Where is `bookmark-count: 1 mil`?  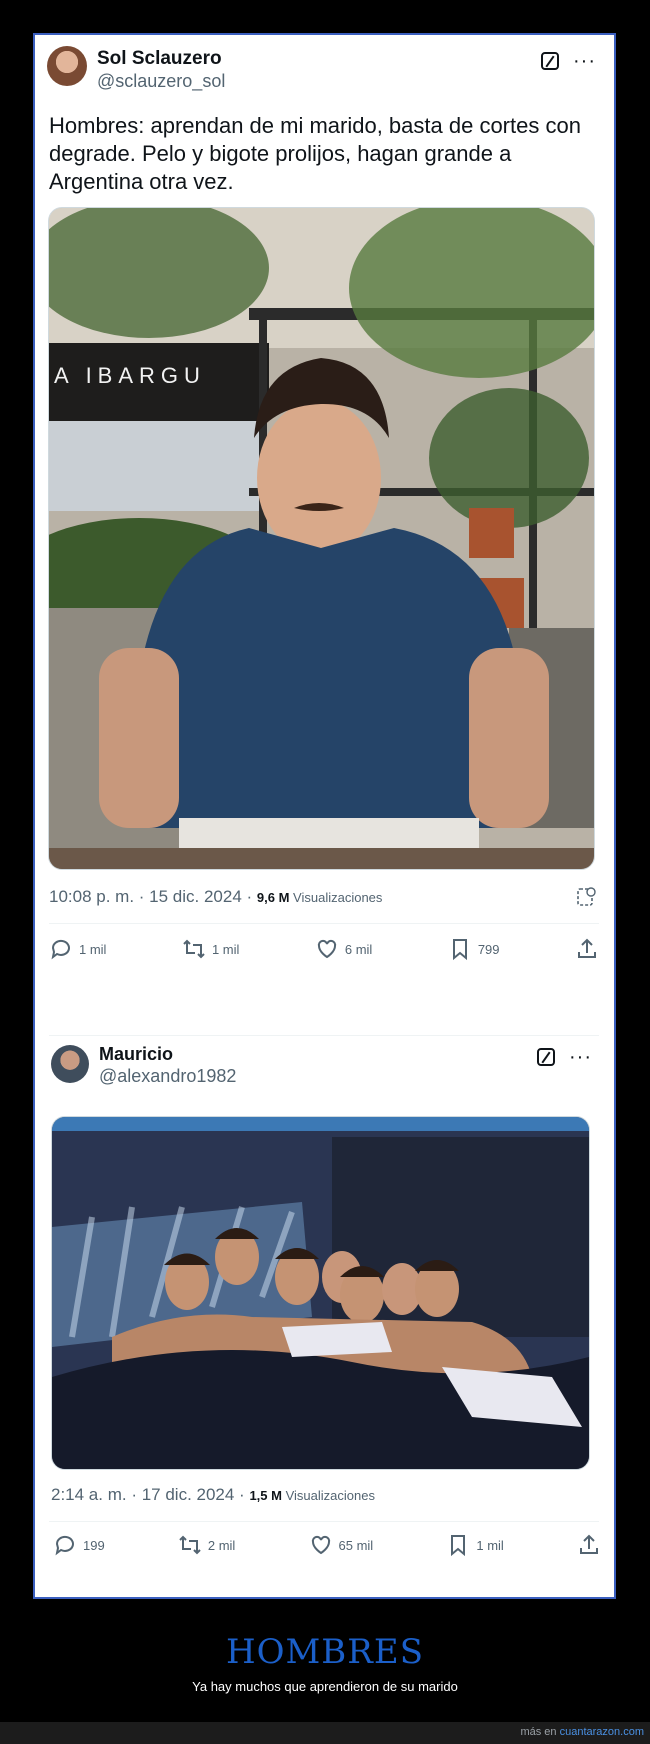 bookmark-count: 1 mil is located at coordinates (490, 1545).